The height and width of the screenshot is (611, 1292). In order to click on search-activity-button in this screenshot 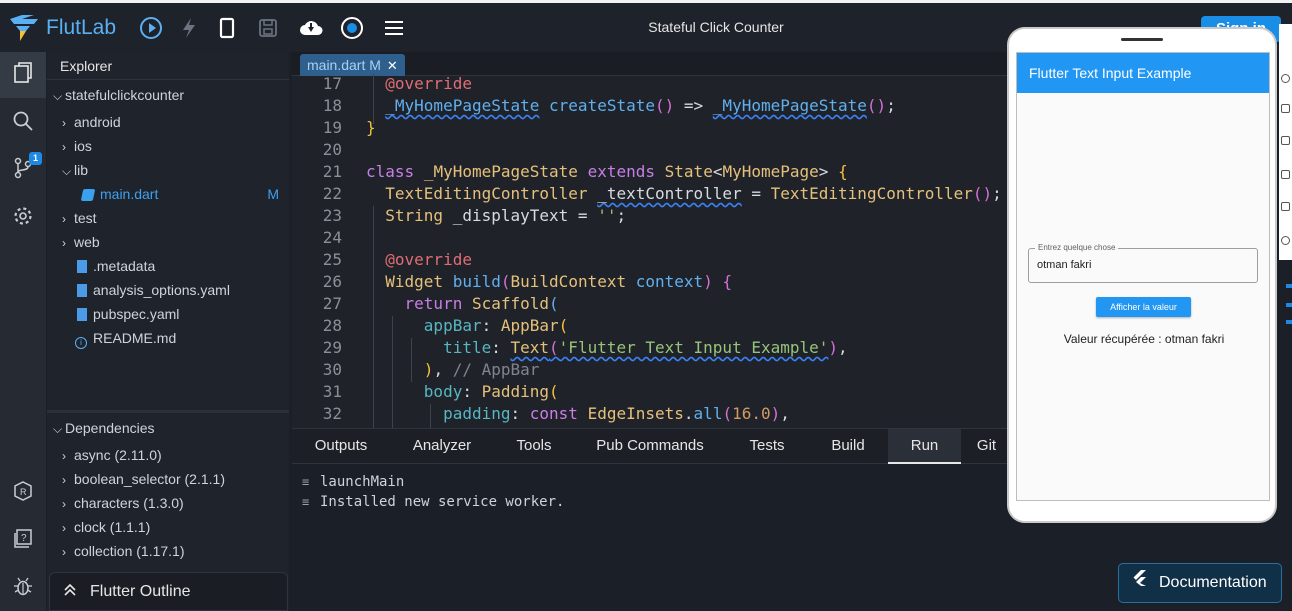, I will do `click(23, 123)`.